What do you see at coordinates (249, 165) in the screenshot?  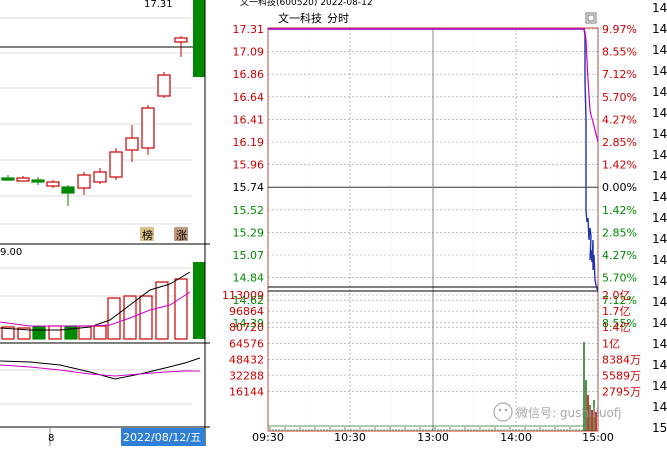 I see `price-tick: 15.96` at bounding box center [249, 165].